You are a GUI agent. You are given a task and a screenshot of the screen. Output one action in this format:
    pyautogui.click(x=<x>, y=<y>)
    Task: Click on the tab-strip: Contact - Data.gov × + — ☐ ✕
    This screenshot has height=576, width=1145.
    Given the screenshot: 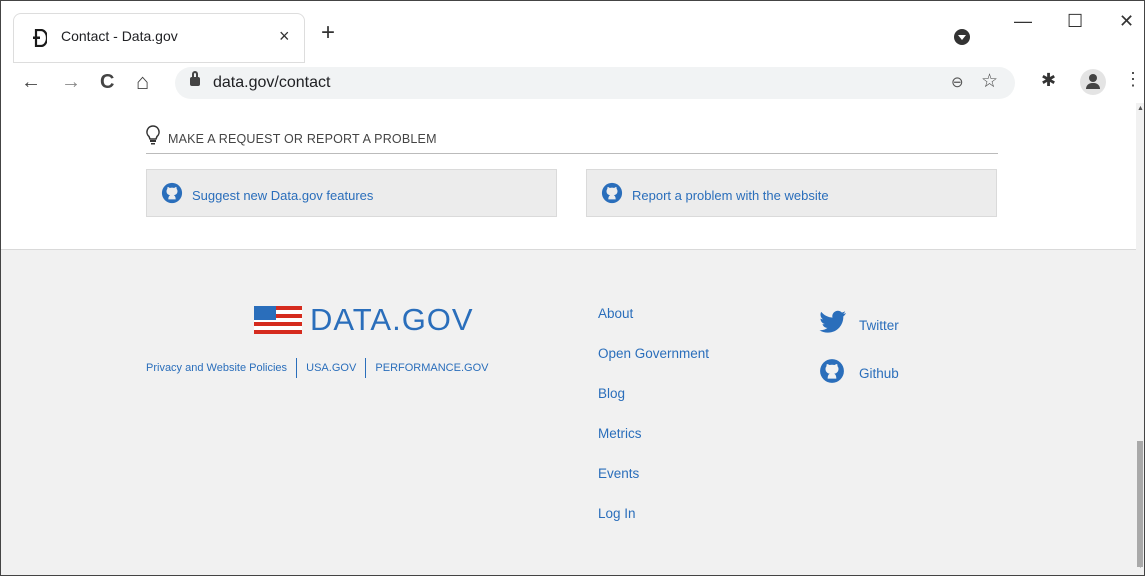 What is the action you would take?
    pyautogui.click(x=572, y=32)
    